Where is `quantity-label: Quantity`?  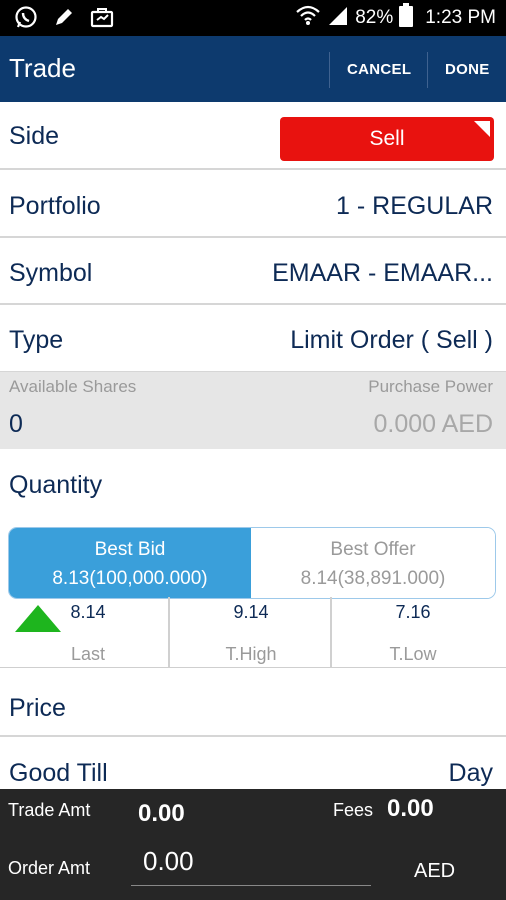 quantity-label: Quantity is located at coordinates (56, 485).